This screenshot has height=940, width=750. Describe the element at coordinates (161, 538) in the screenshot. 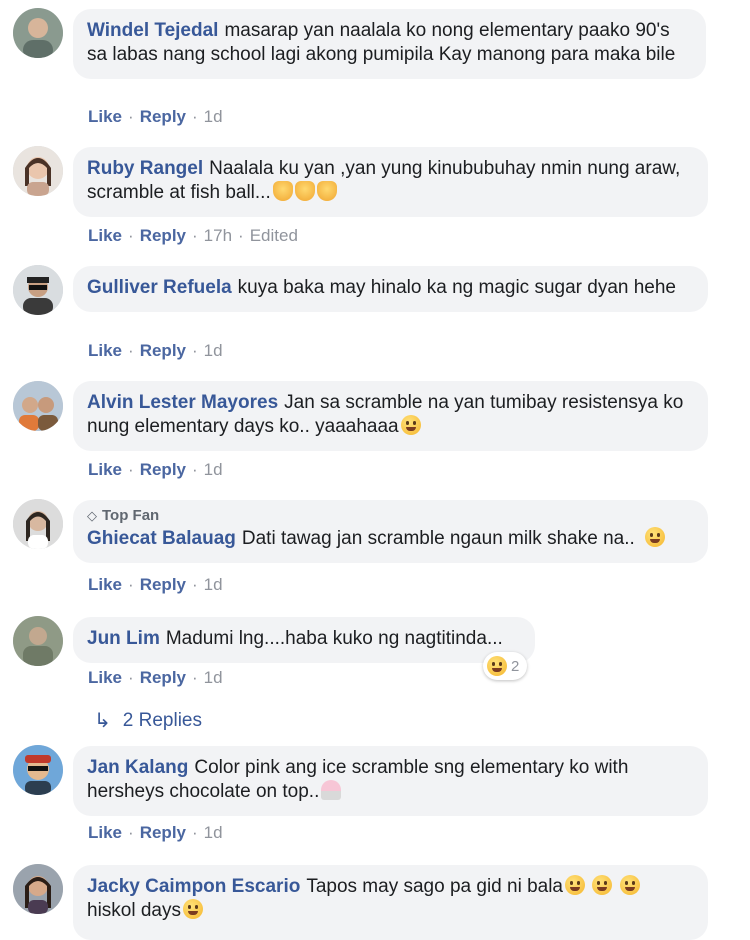

I see `comment-author: Ghiecat Balauag` at that location.